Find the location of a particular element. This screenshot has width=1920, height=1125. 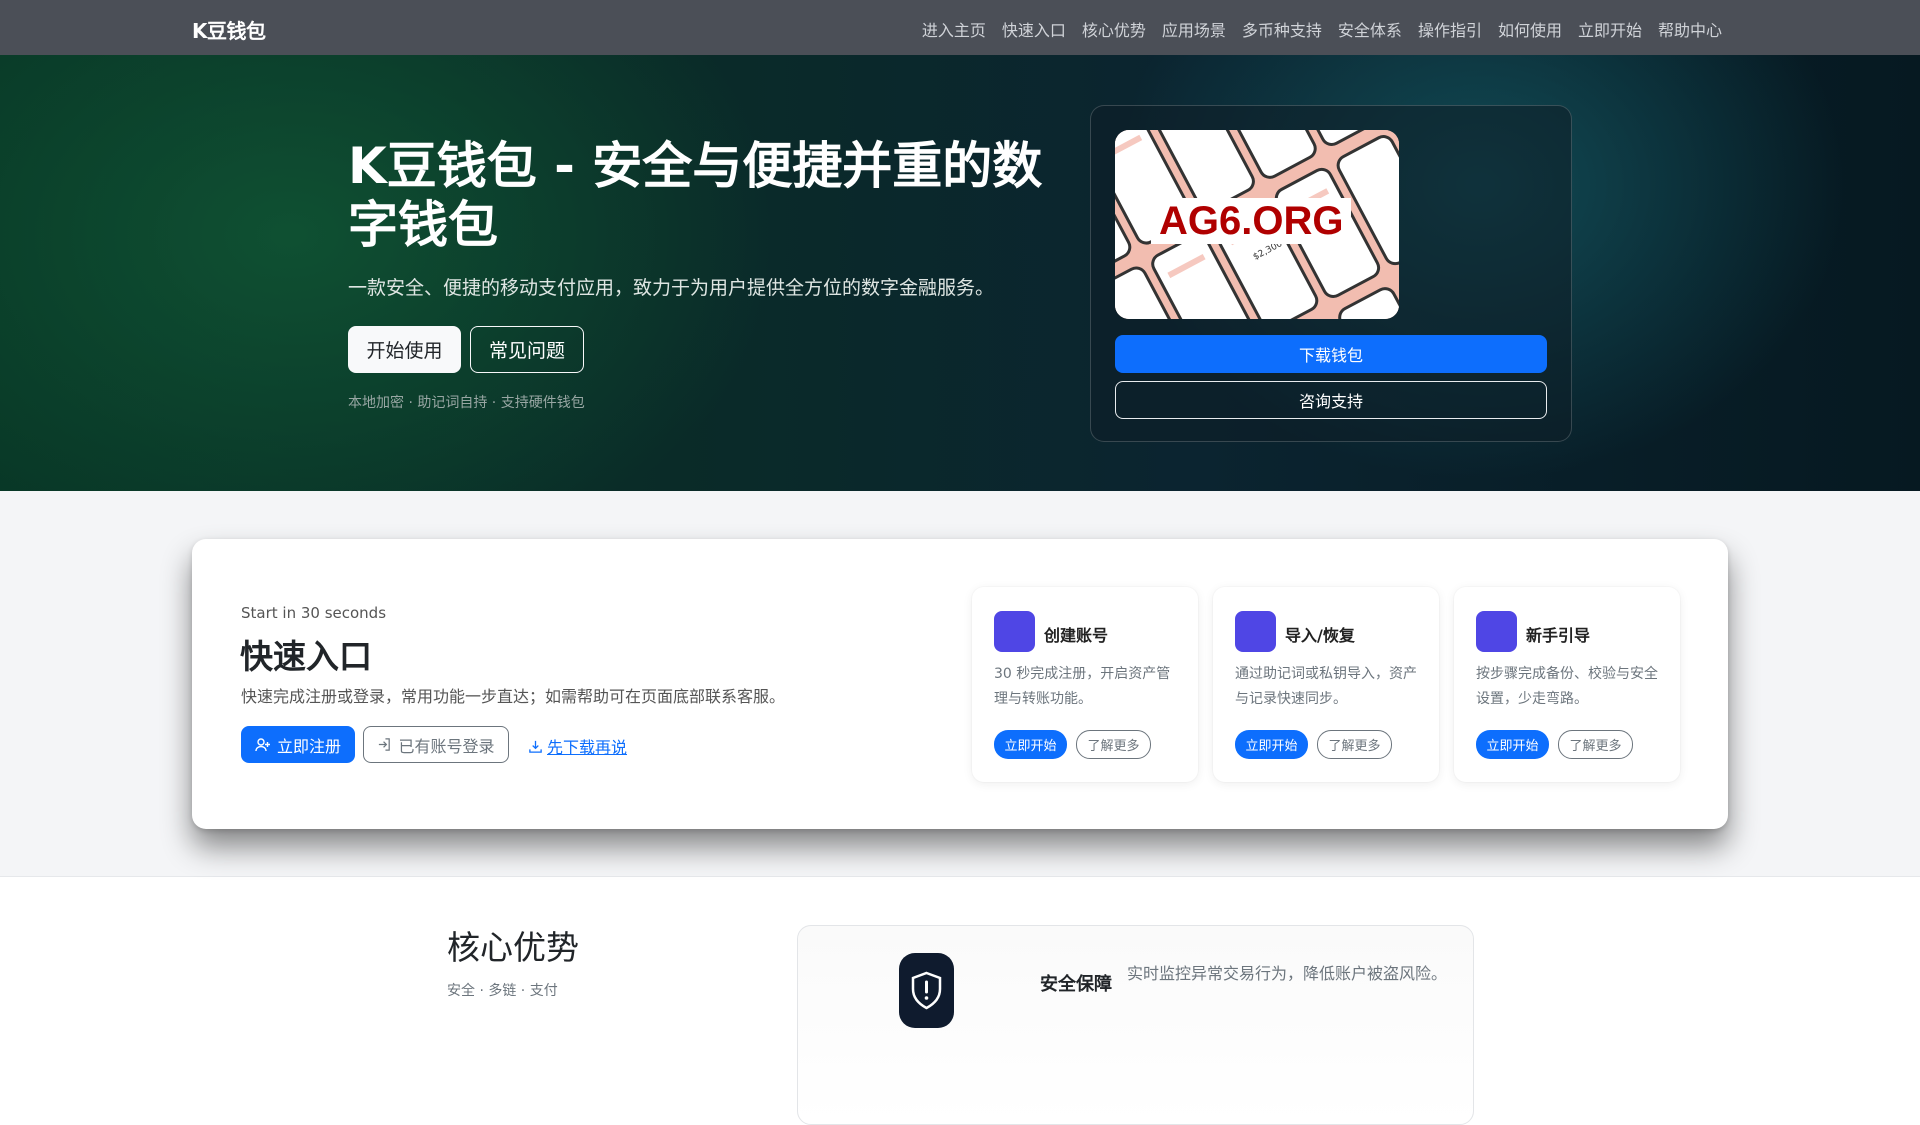

nav-link-quick: 快速入口 is located at coordinates (1034, 29).